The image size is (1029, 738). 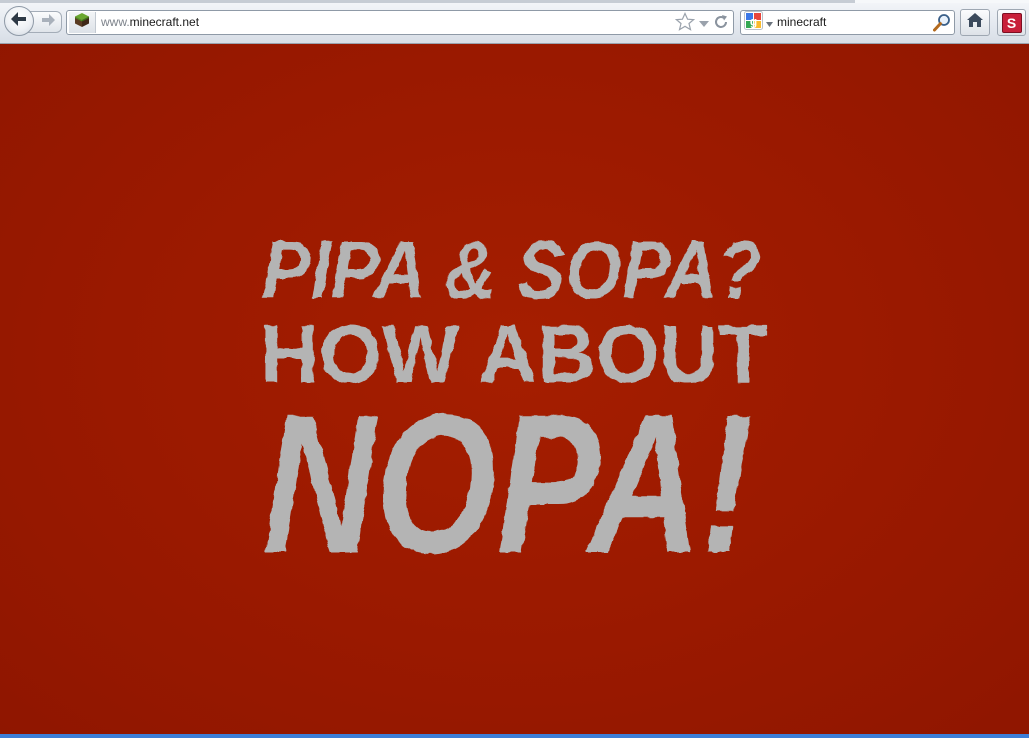 I want to click on search-engine-button: g, so click(x=759, y=22).